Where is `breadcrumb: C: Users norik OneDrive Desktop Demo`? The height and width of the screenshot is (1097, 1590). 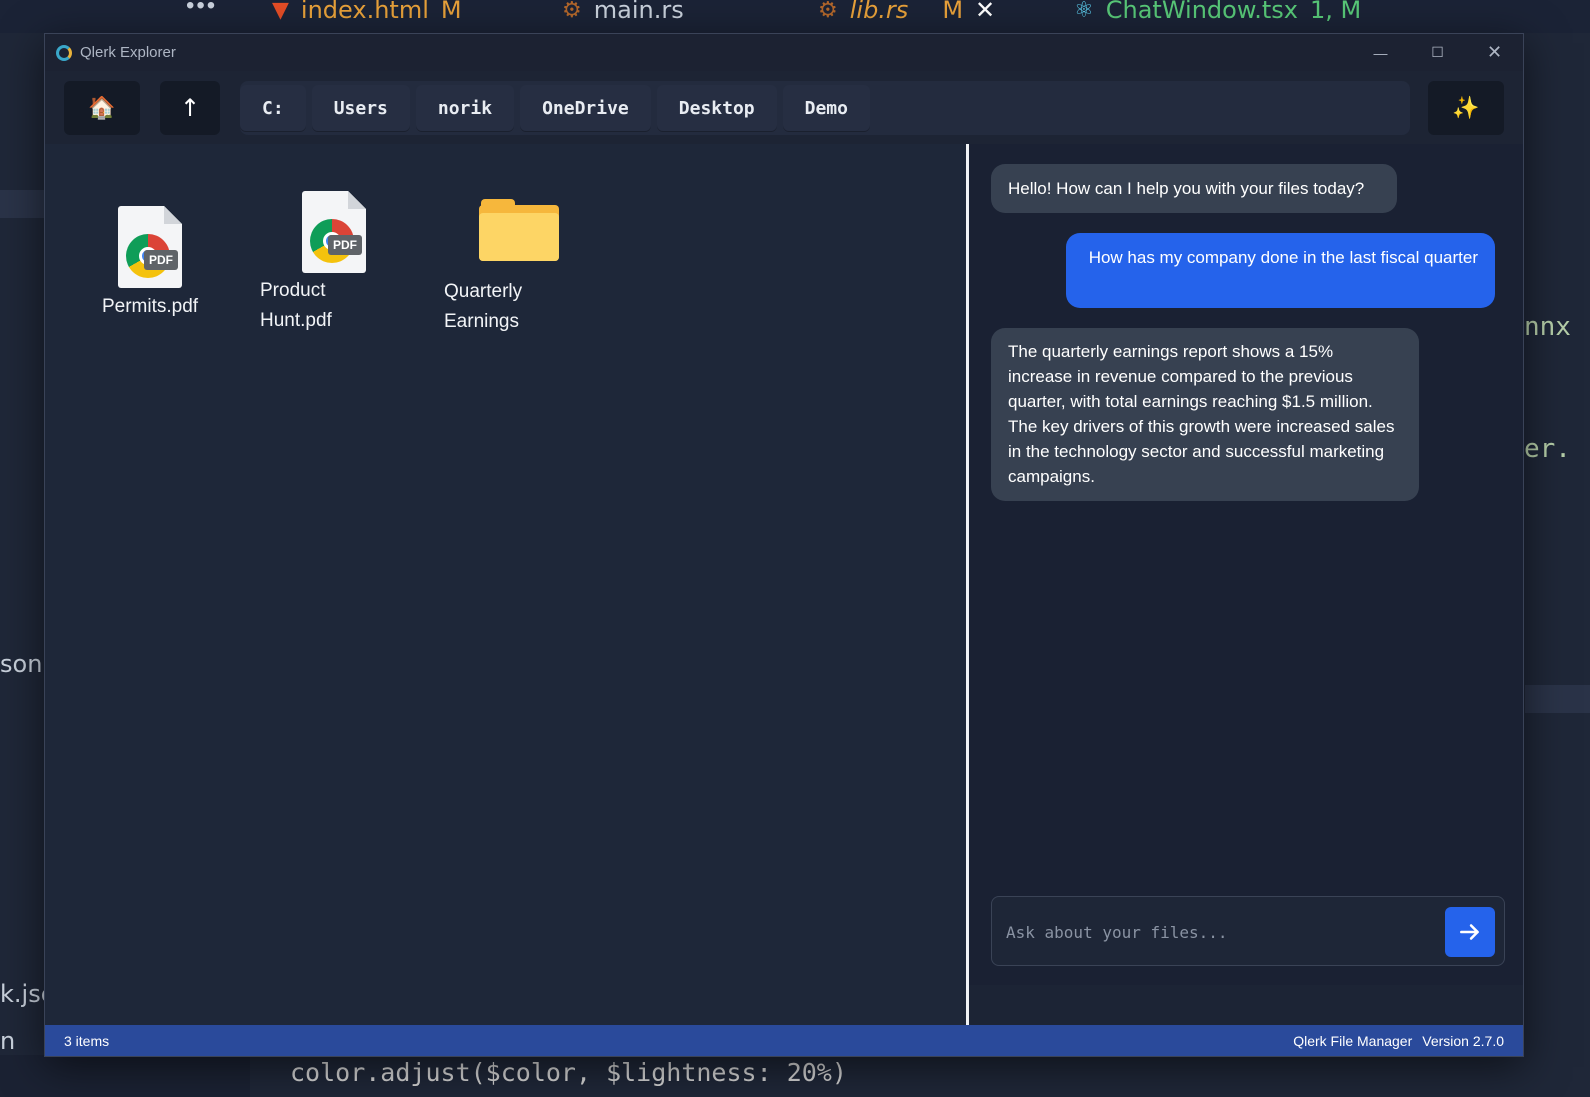
breadcrumb: C: Users norik OneDrive Desktop Demo is located at coordinates (825, 108).